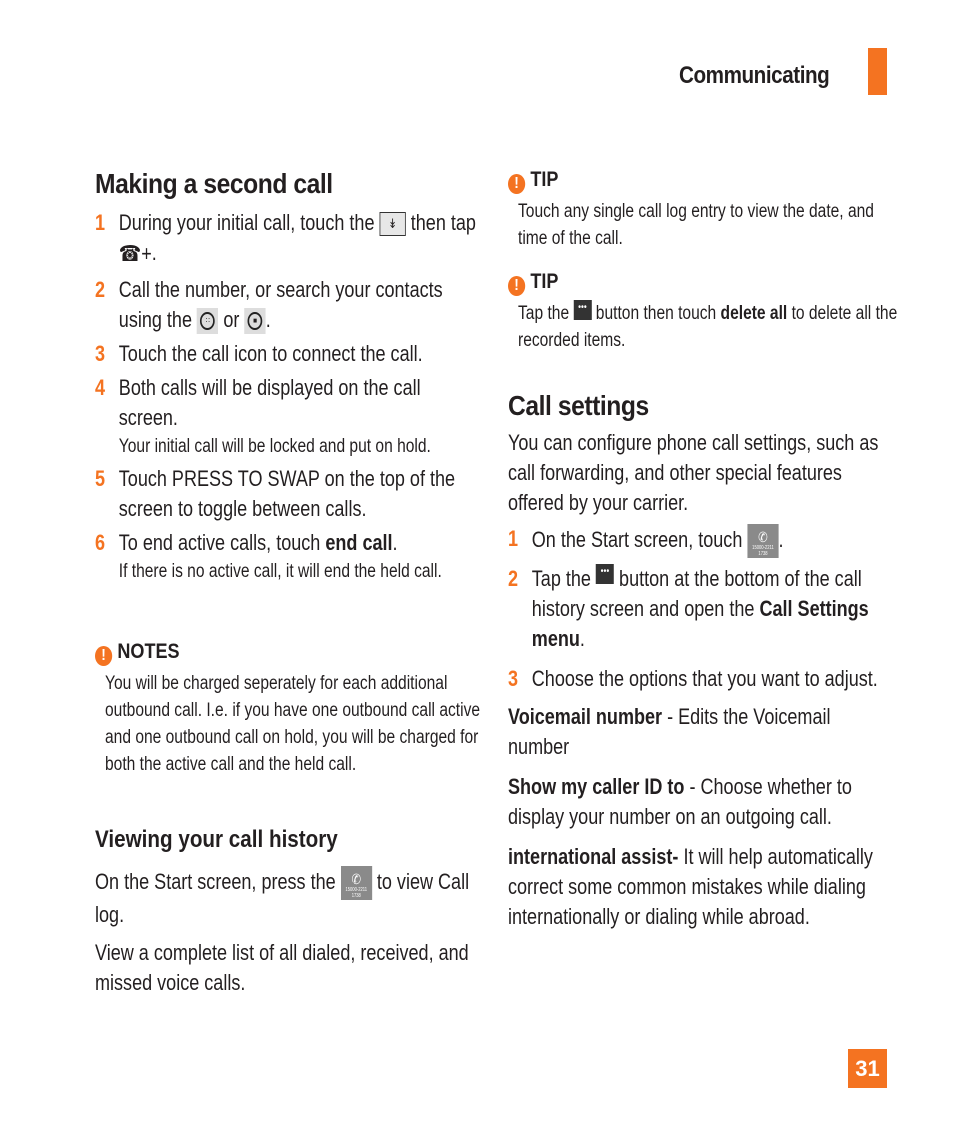 The height and width of the screenshot is (1145, 954). I want to click on section-header: Communicating, so click(754, 75).